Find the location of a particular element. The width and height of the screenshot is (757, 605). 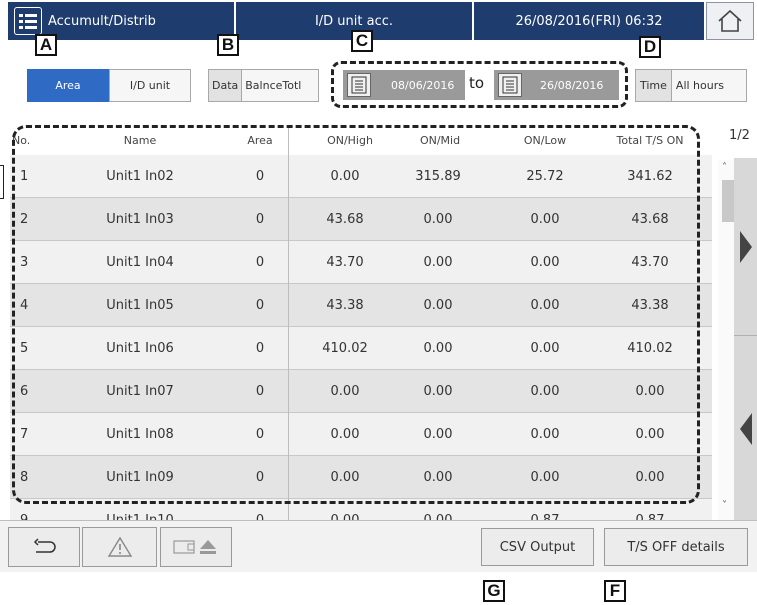

triangle-right-icon is located at coordinates (745, 246).